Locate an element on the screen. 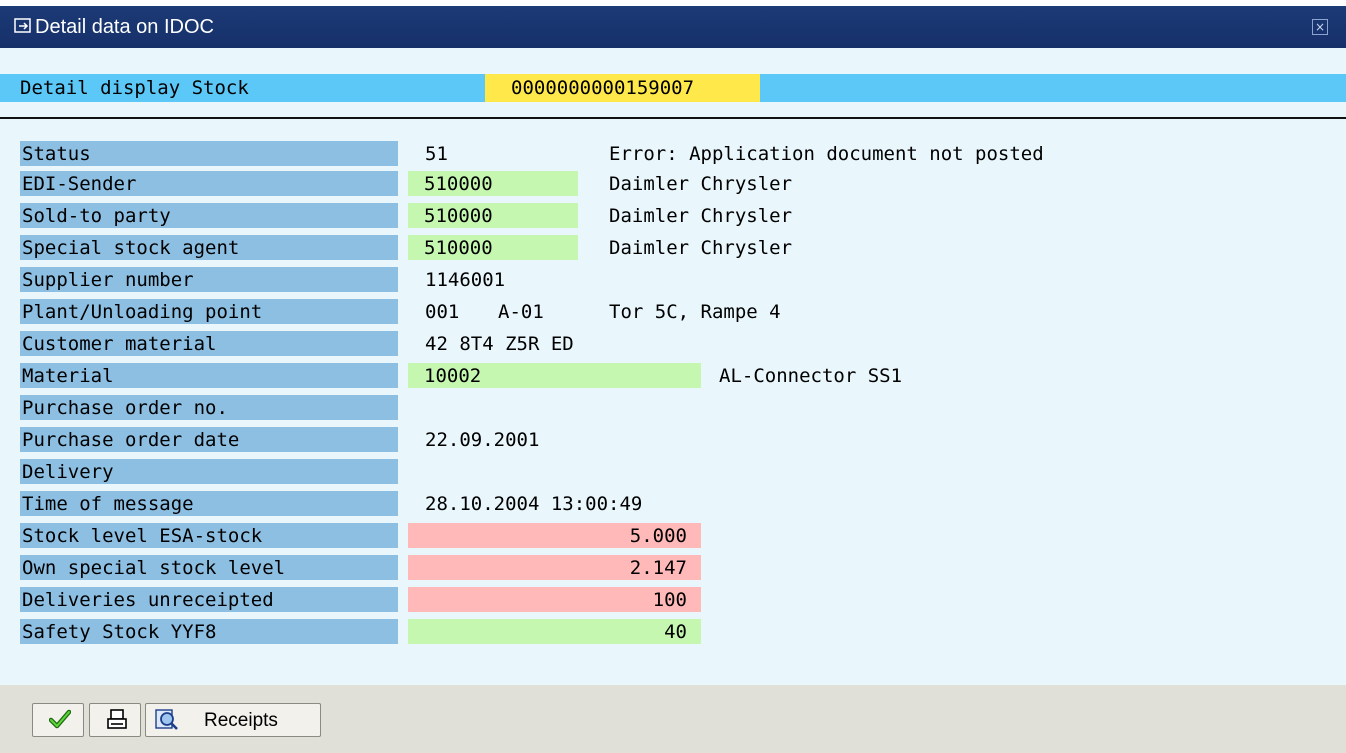 The height and width of the screenshot is (753, 1346). button-toolbar: Receipts is located at coordinates (673, 719).